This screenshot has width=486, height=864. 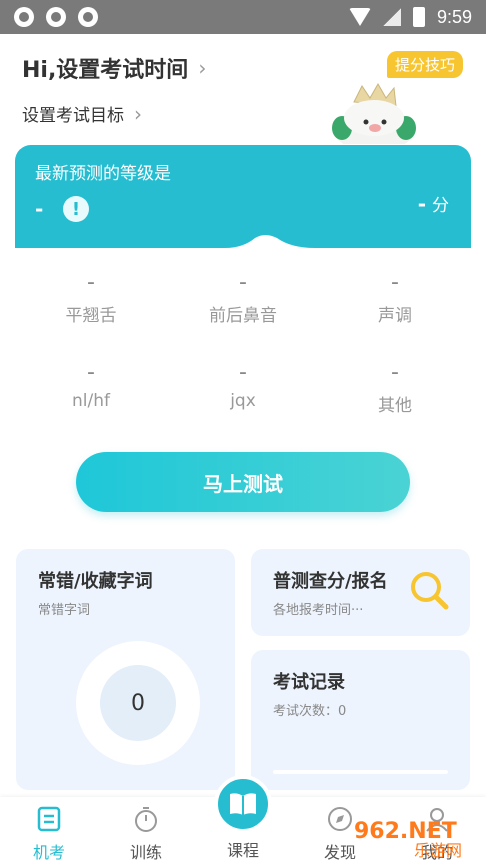 I want to click on prediction-title: 最新预测的等级是, so click(x=103, y=174).